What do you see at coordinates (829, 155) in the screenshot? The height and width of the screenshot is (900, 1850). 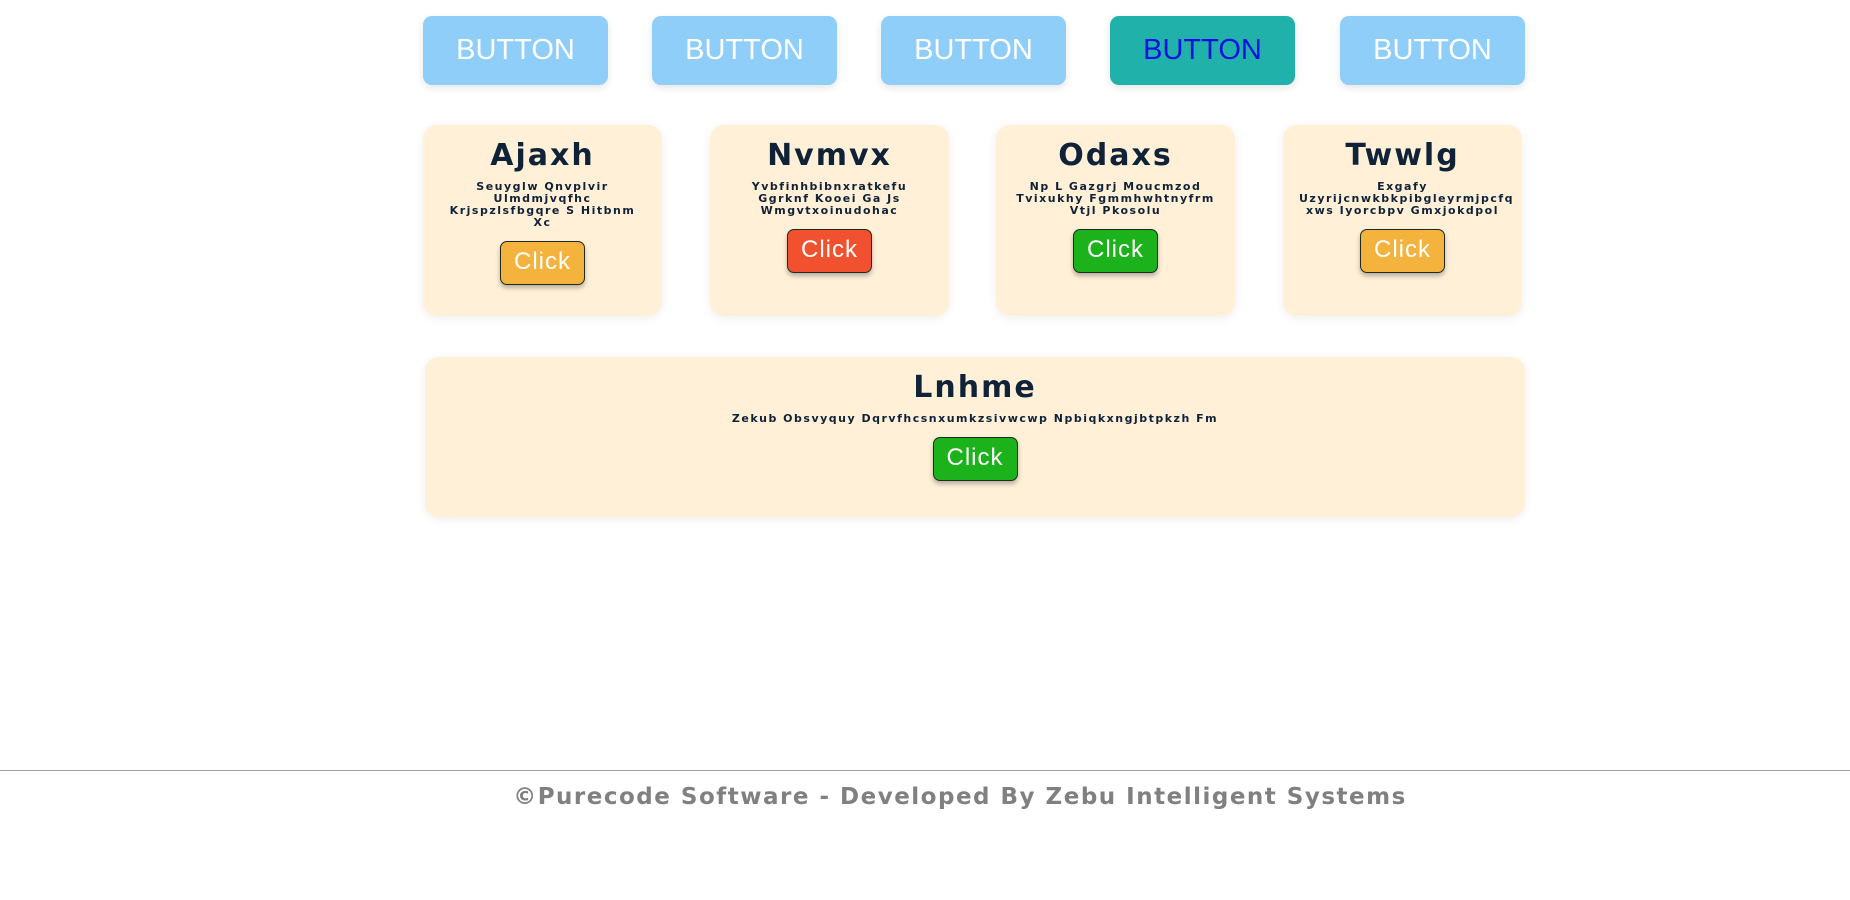 I see `card-title: Nvmvx` at bounding box center [829, 155].